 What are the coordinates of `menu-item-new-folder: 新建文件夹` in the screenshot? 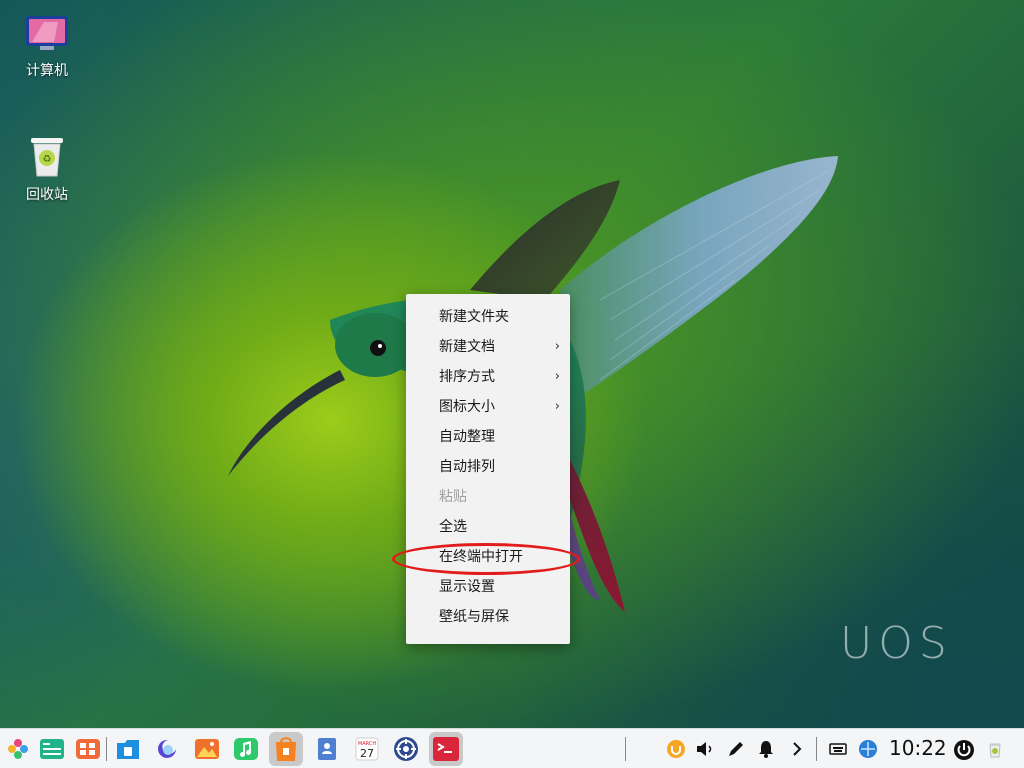 It's located at (488, 317).